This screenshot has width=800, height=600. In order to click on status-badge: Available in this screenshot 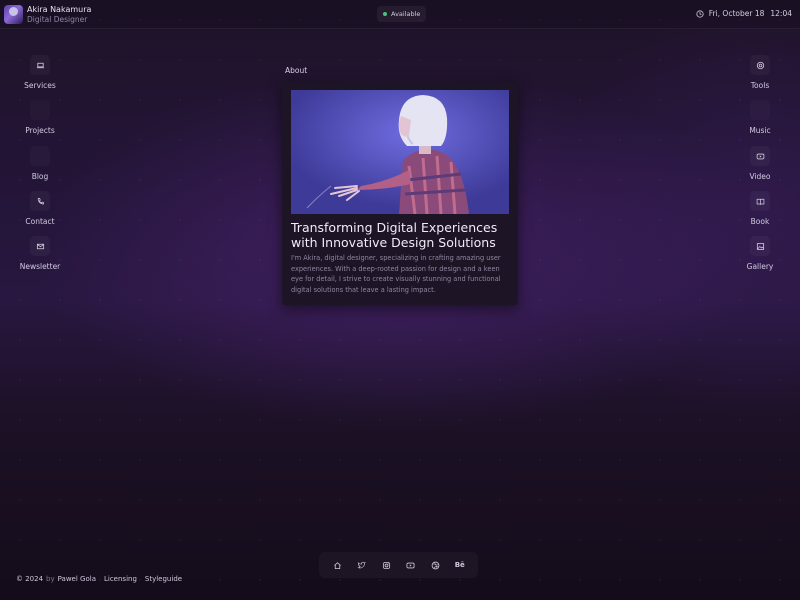, I will do `click(402, 14)`.